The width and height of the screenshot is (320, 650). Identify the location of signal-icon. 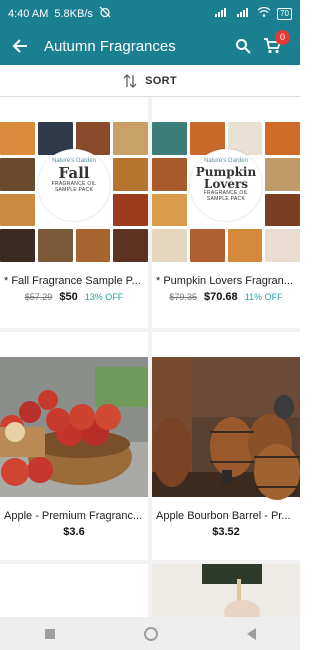
(223, 13).